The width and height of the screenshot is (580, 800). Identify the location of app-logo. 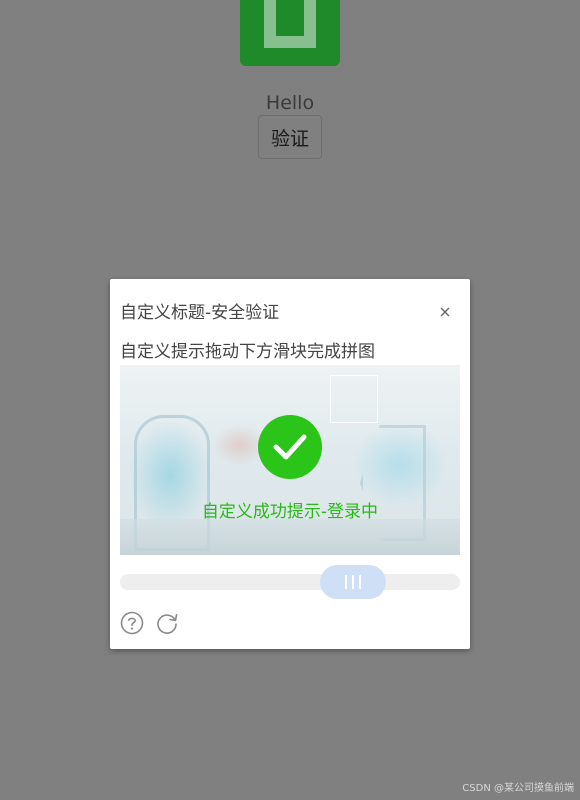
(290, 33).